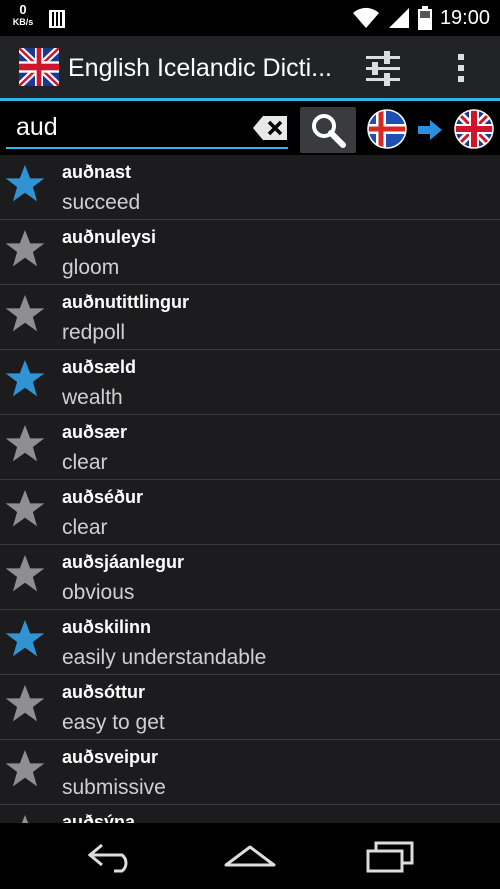 Image resolution: width=500 pixels, height=889 pixels. I want to click on list-item: auðnuleysi gloom, so click(250, 252).